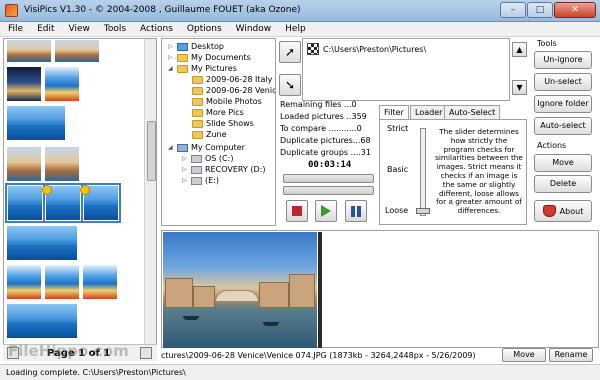 Image resolution: width=600 pixels, height=380 pixels. What do you see at coordinates (519, 87) in the screenshot?
I see `move-down-button: ▼` at bounding box center [519, 87].